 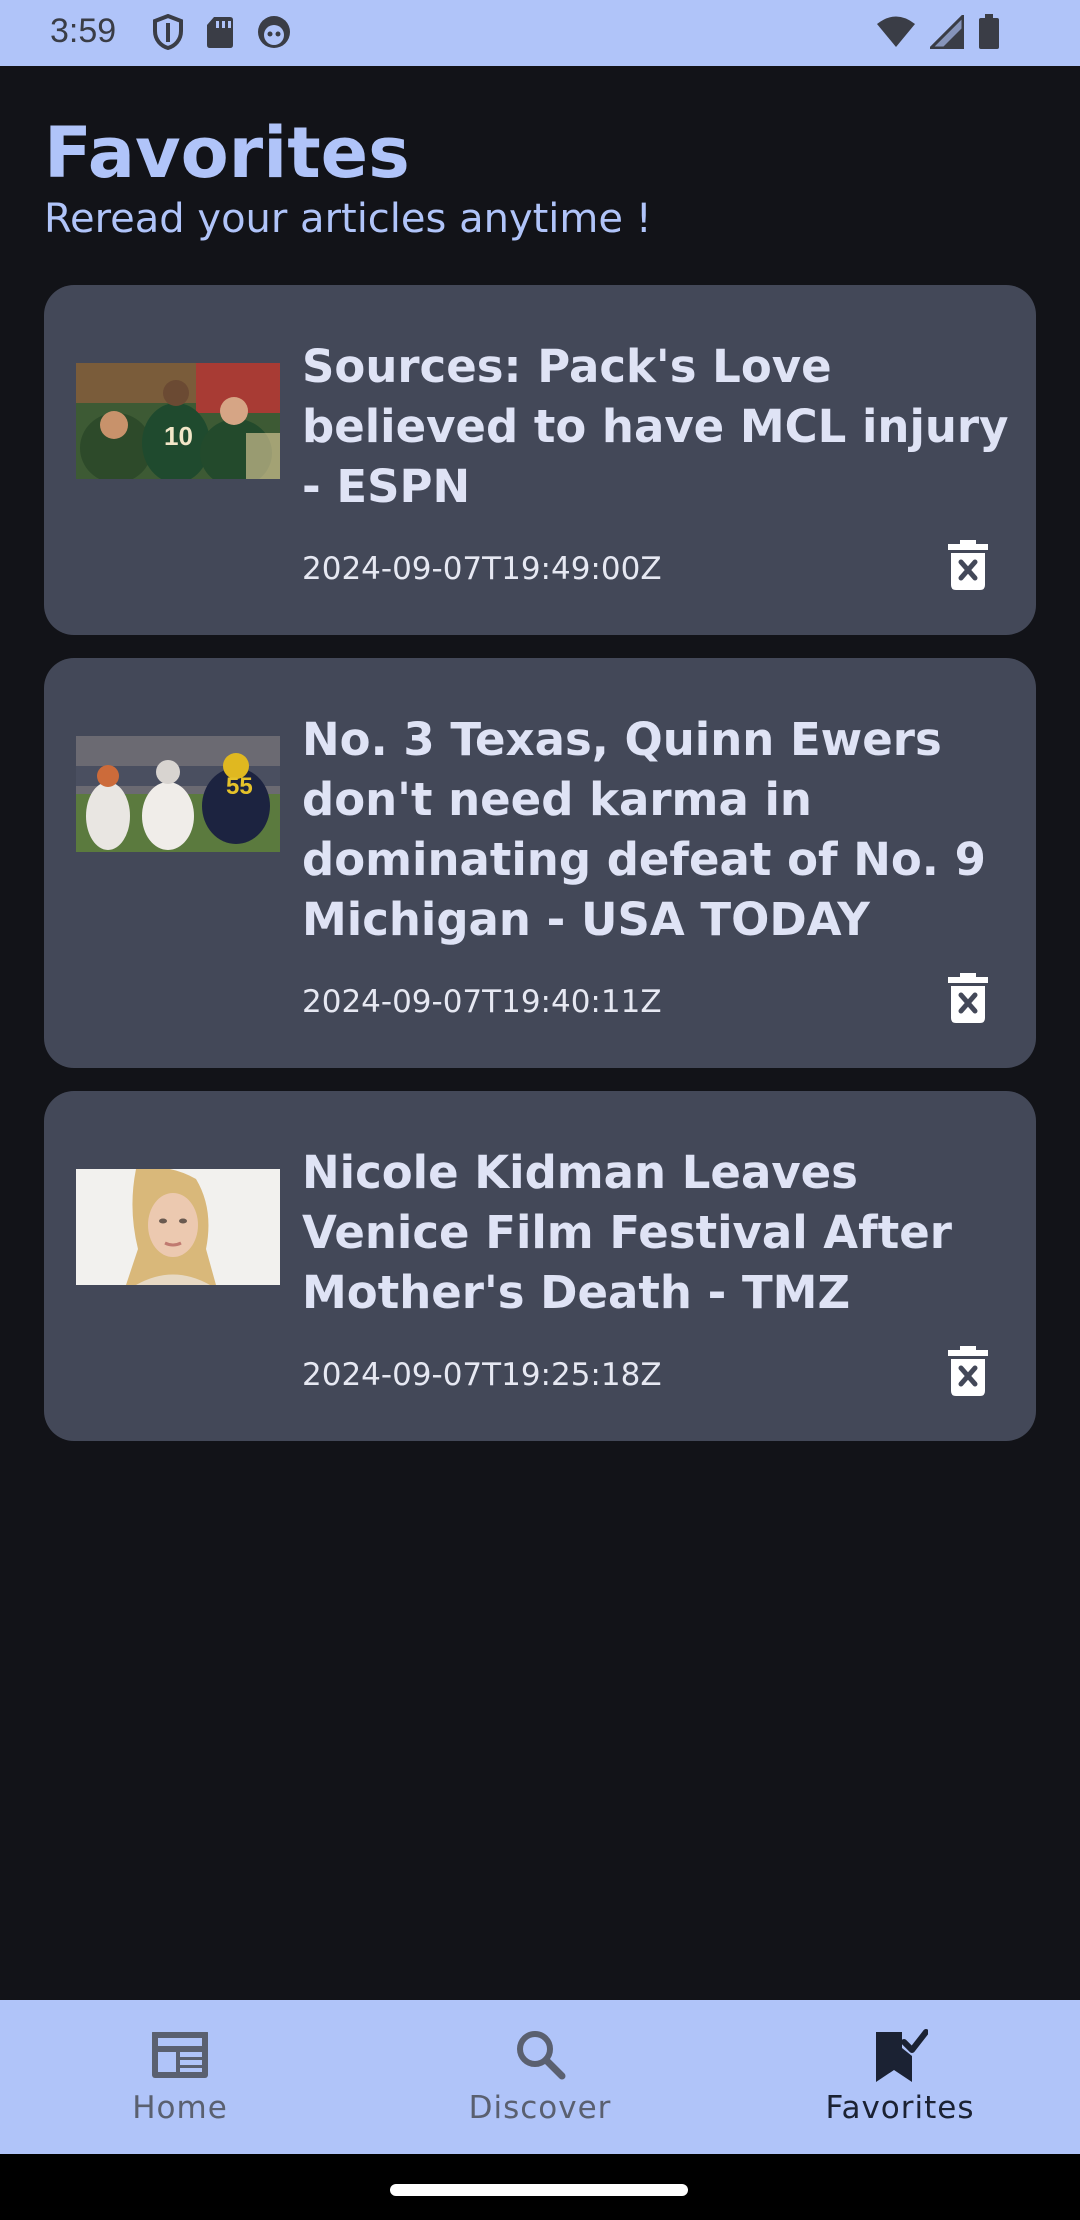 I want to click on gesture-handle, so click(x=539, y=2190).